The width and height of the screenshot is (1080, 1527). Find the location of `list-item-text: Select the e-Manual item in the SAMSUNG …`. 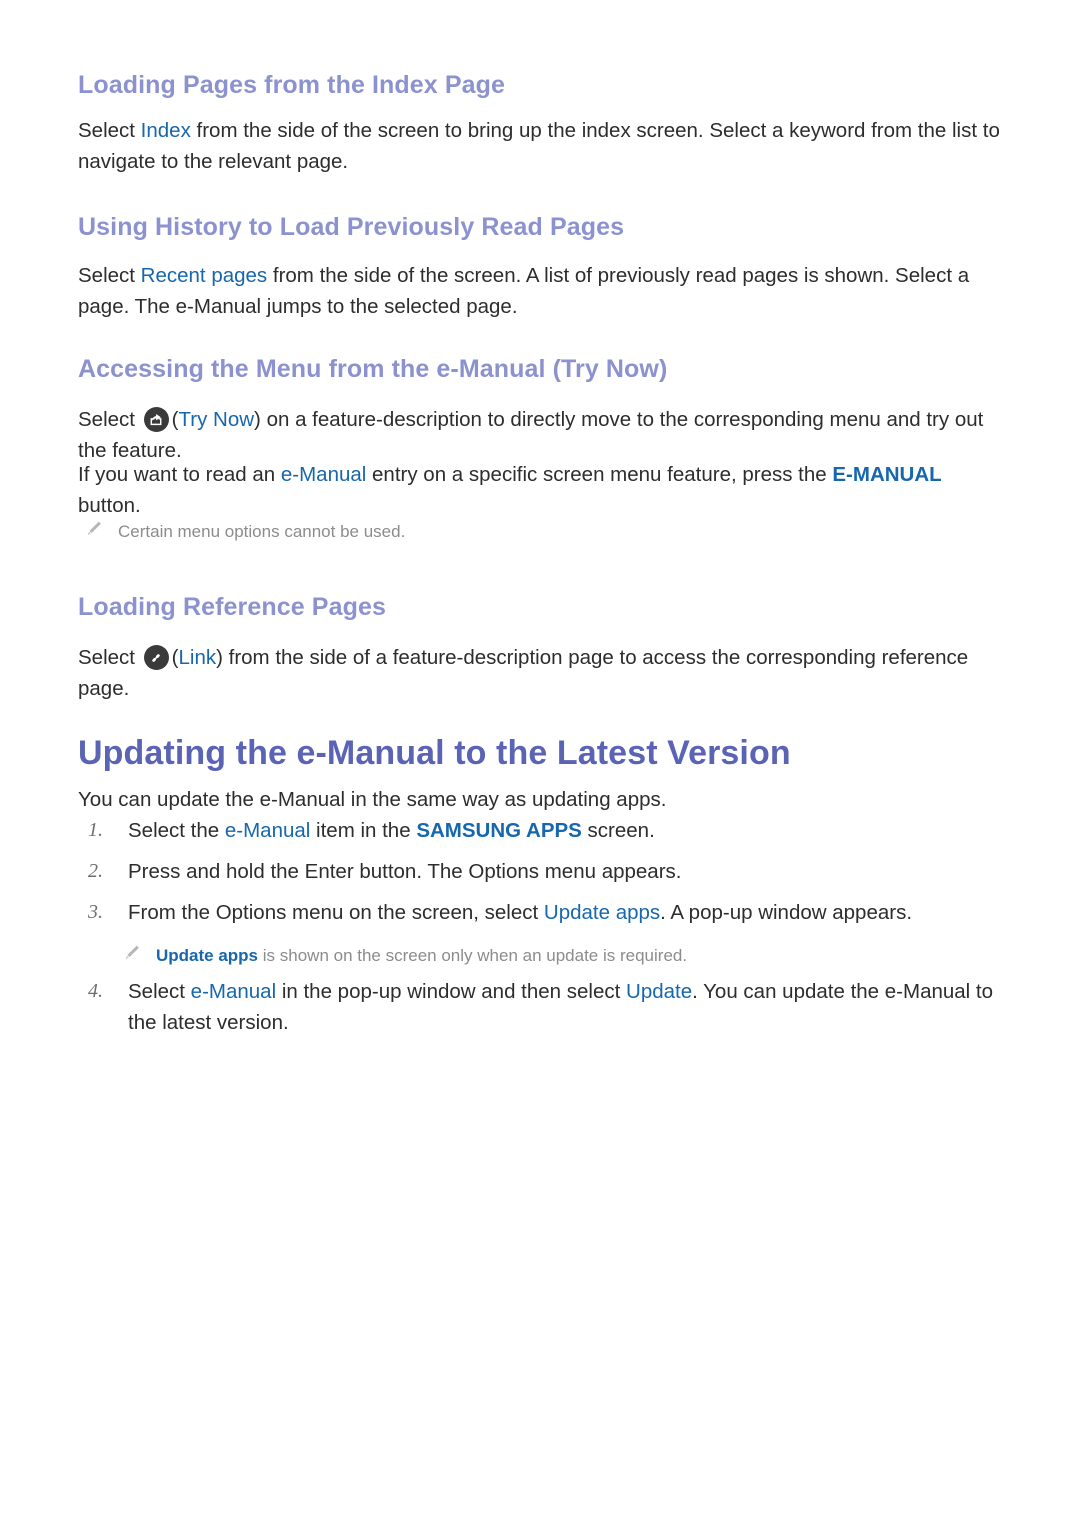

list-item-text: Select the e-Manual item in the SAMSUNG … is located at coordinates (391, 830).